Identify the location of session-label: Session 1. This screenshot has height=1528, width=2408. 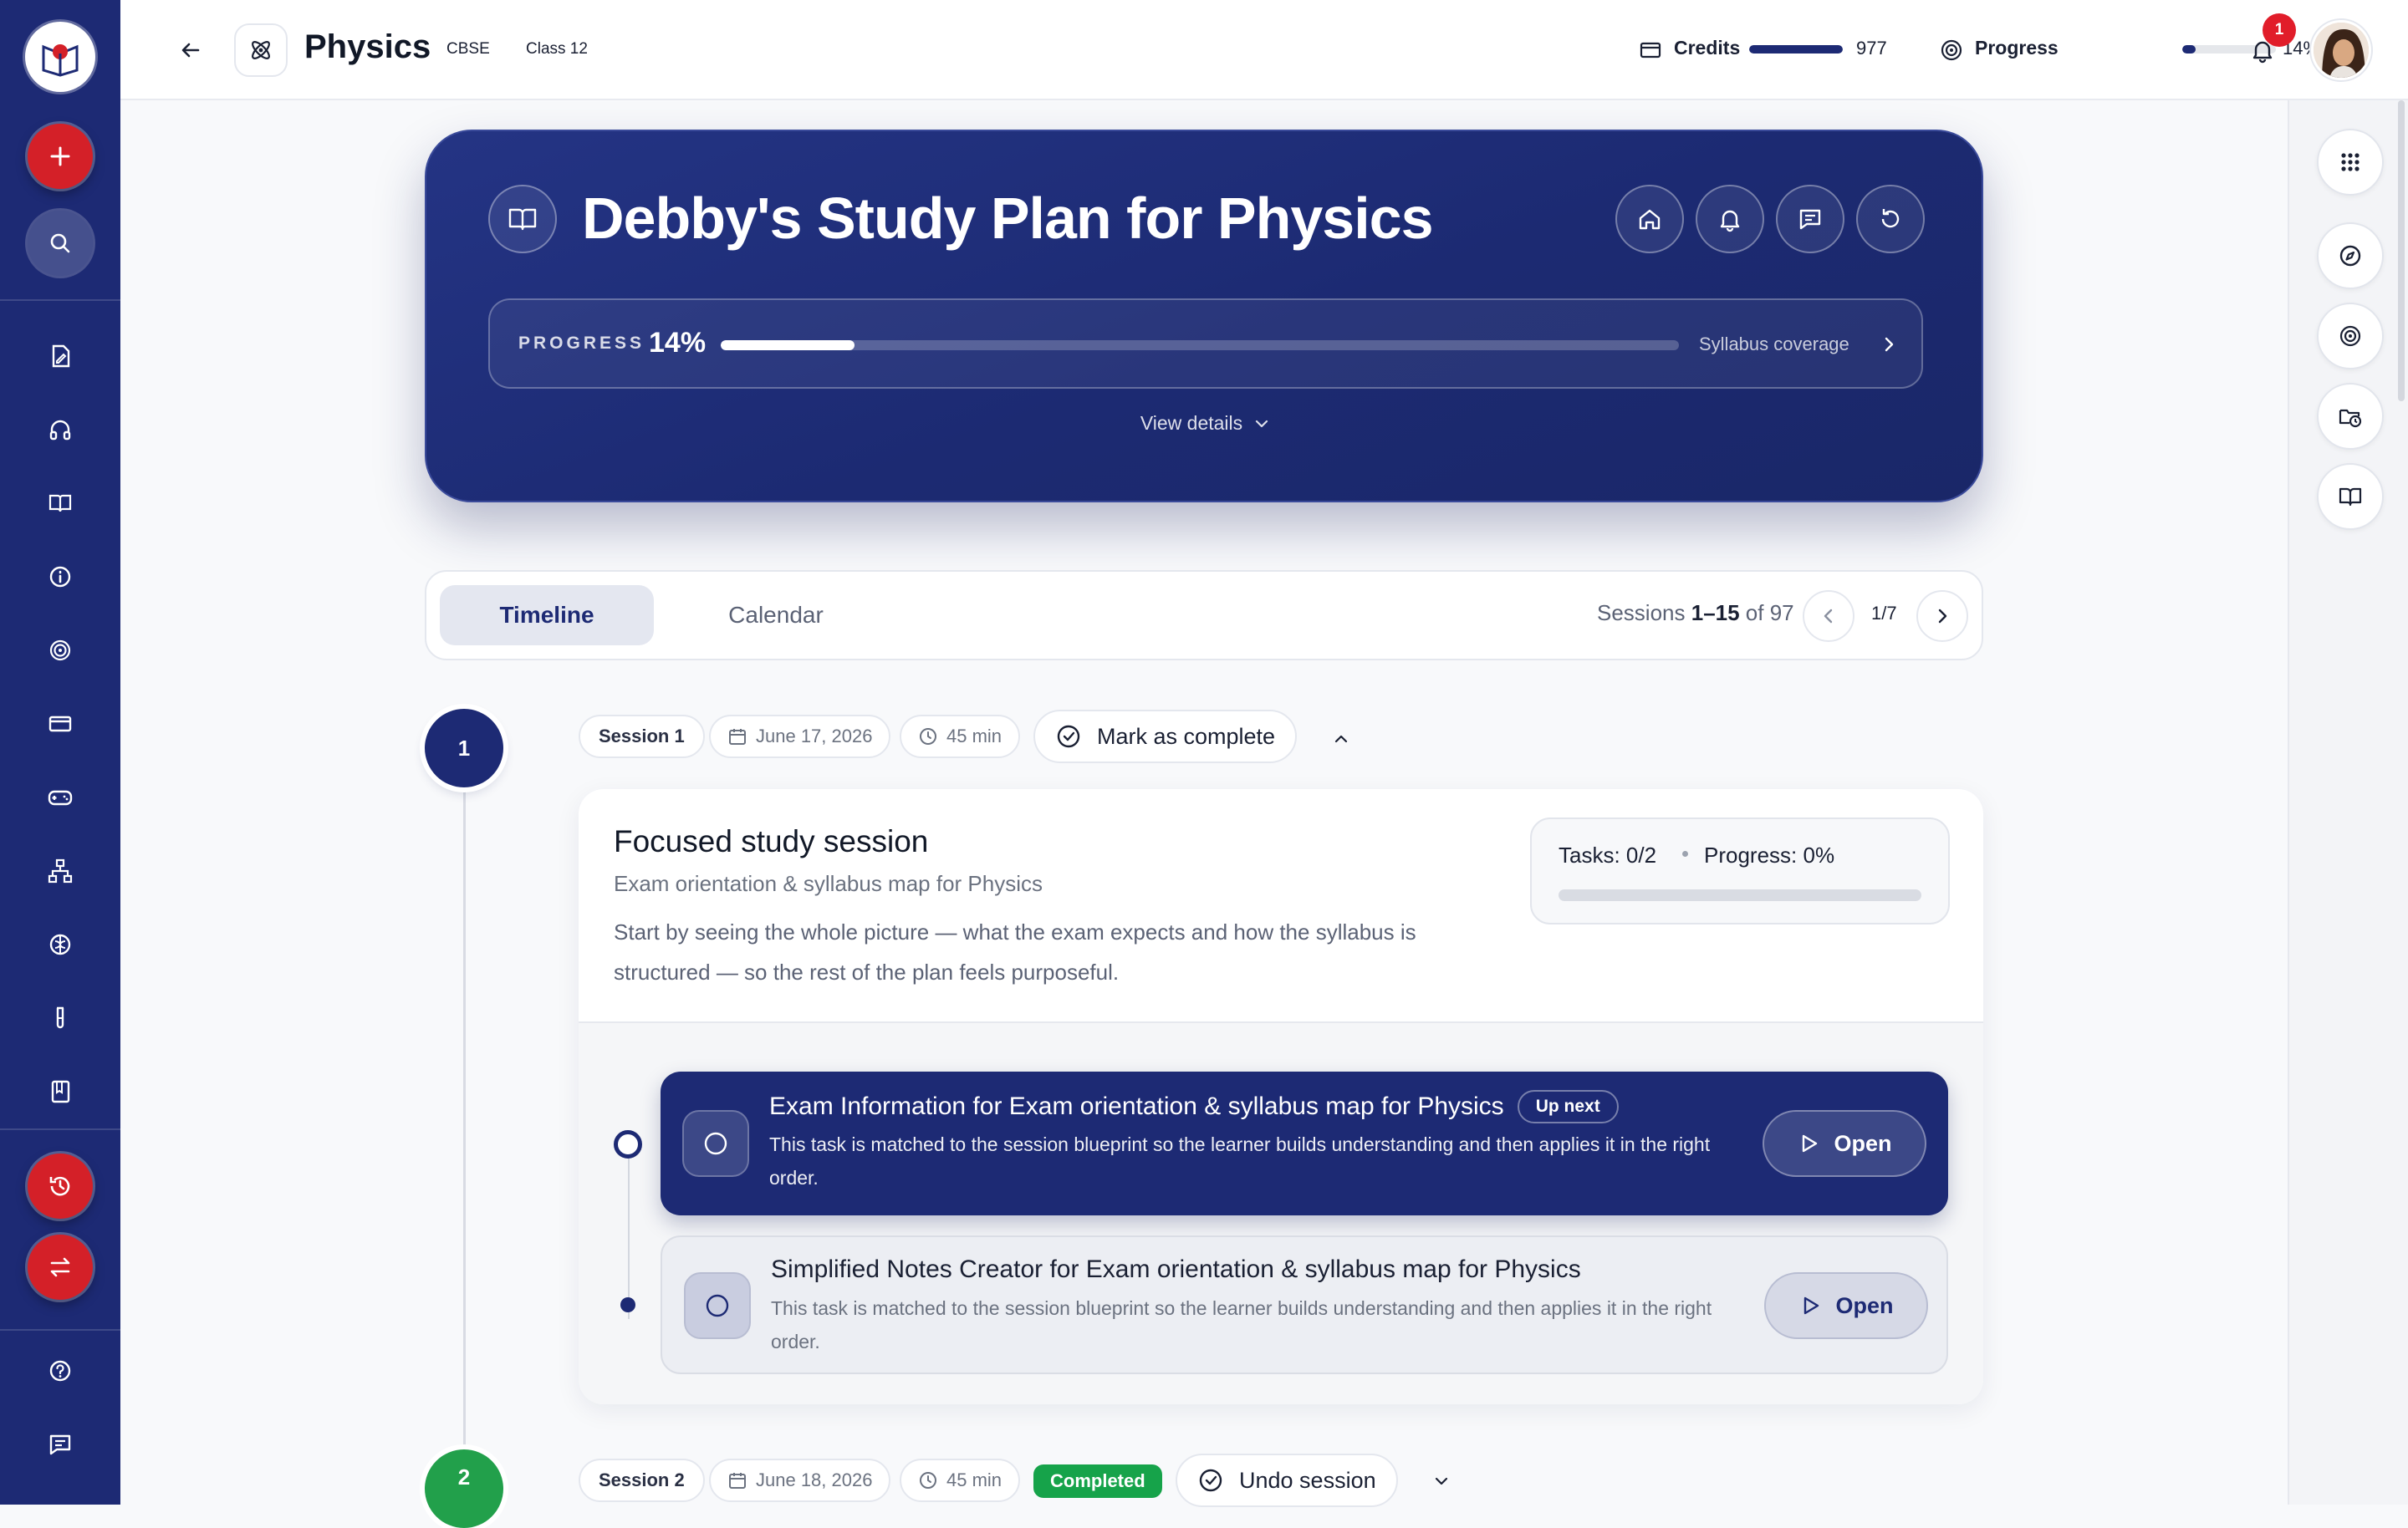
(642, 736).